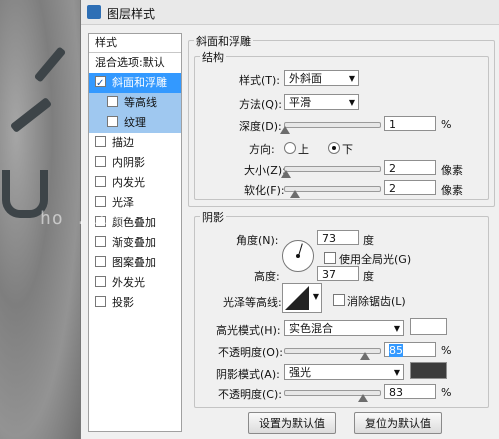  I want to click on shadow-mode-select: 强光 ▼, so click(344, 372).